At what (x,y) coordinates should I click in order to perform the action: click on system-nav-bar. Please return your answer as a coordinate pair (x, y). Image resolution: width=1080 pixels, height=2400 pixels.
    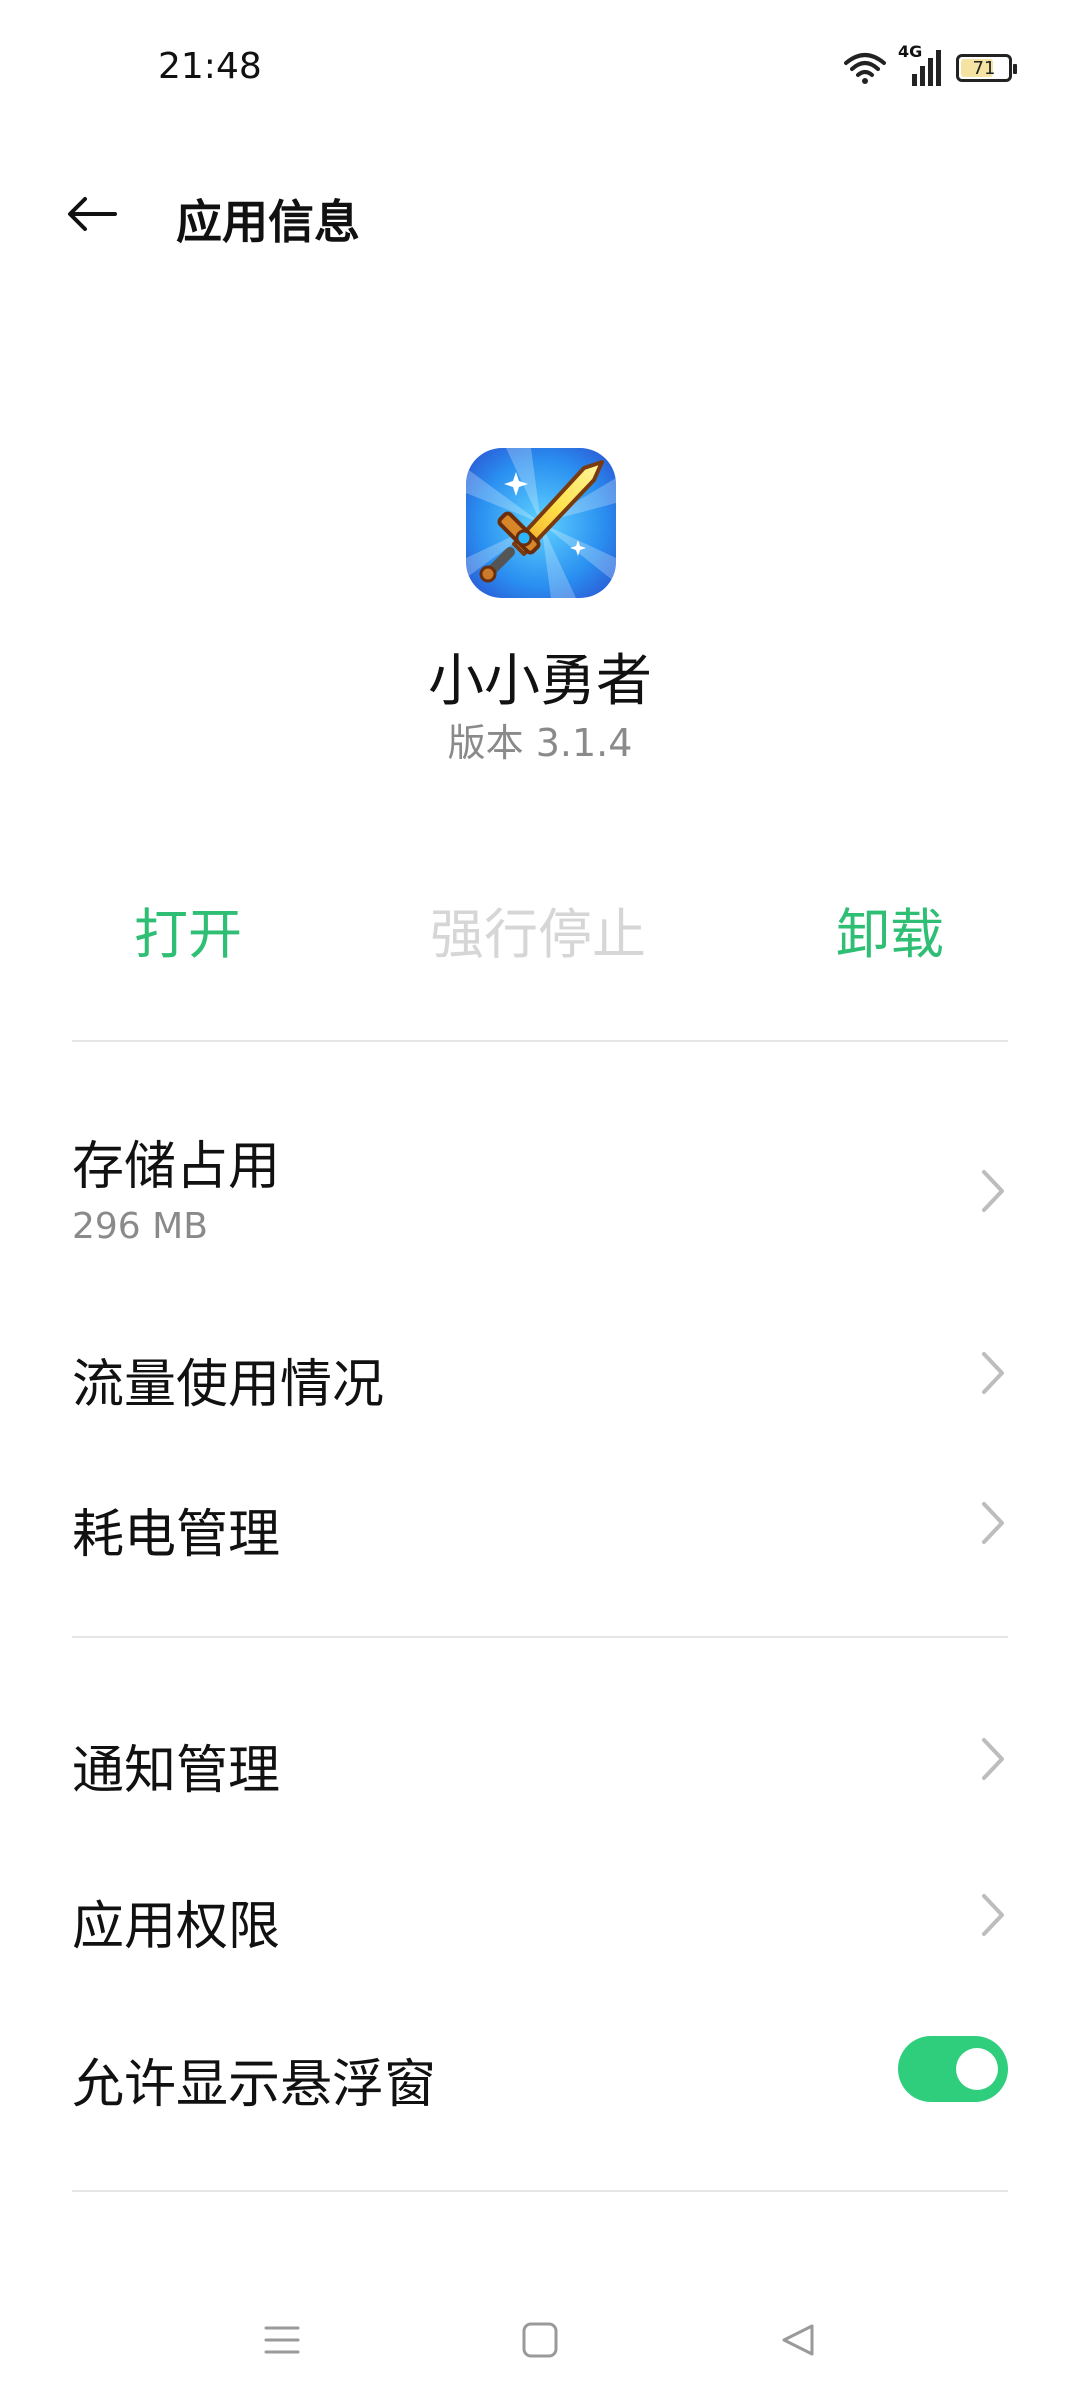
    Looking at the image, I should click on (540, 2335).